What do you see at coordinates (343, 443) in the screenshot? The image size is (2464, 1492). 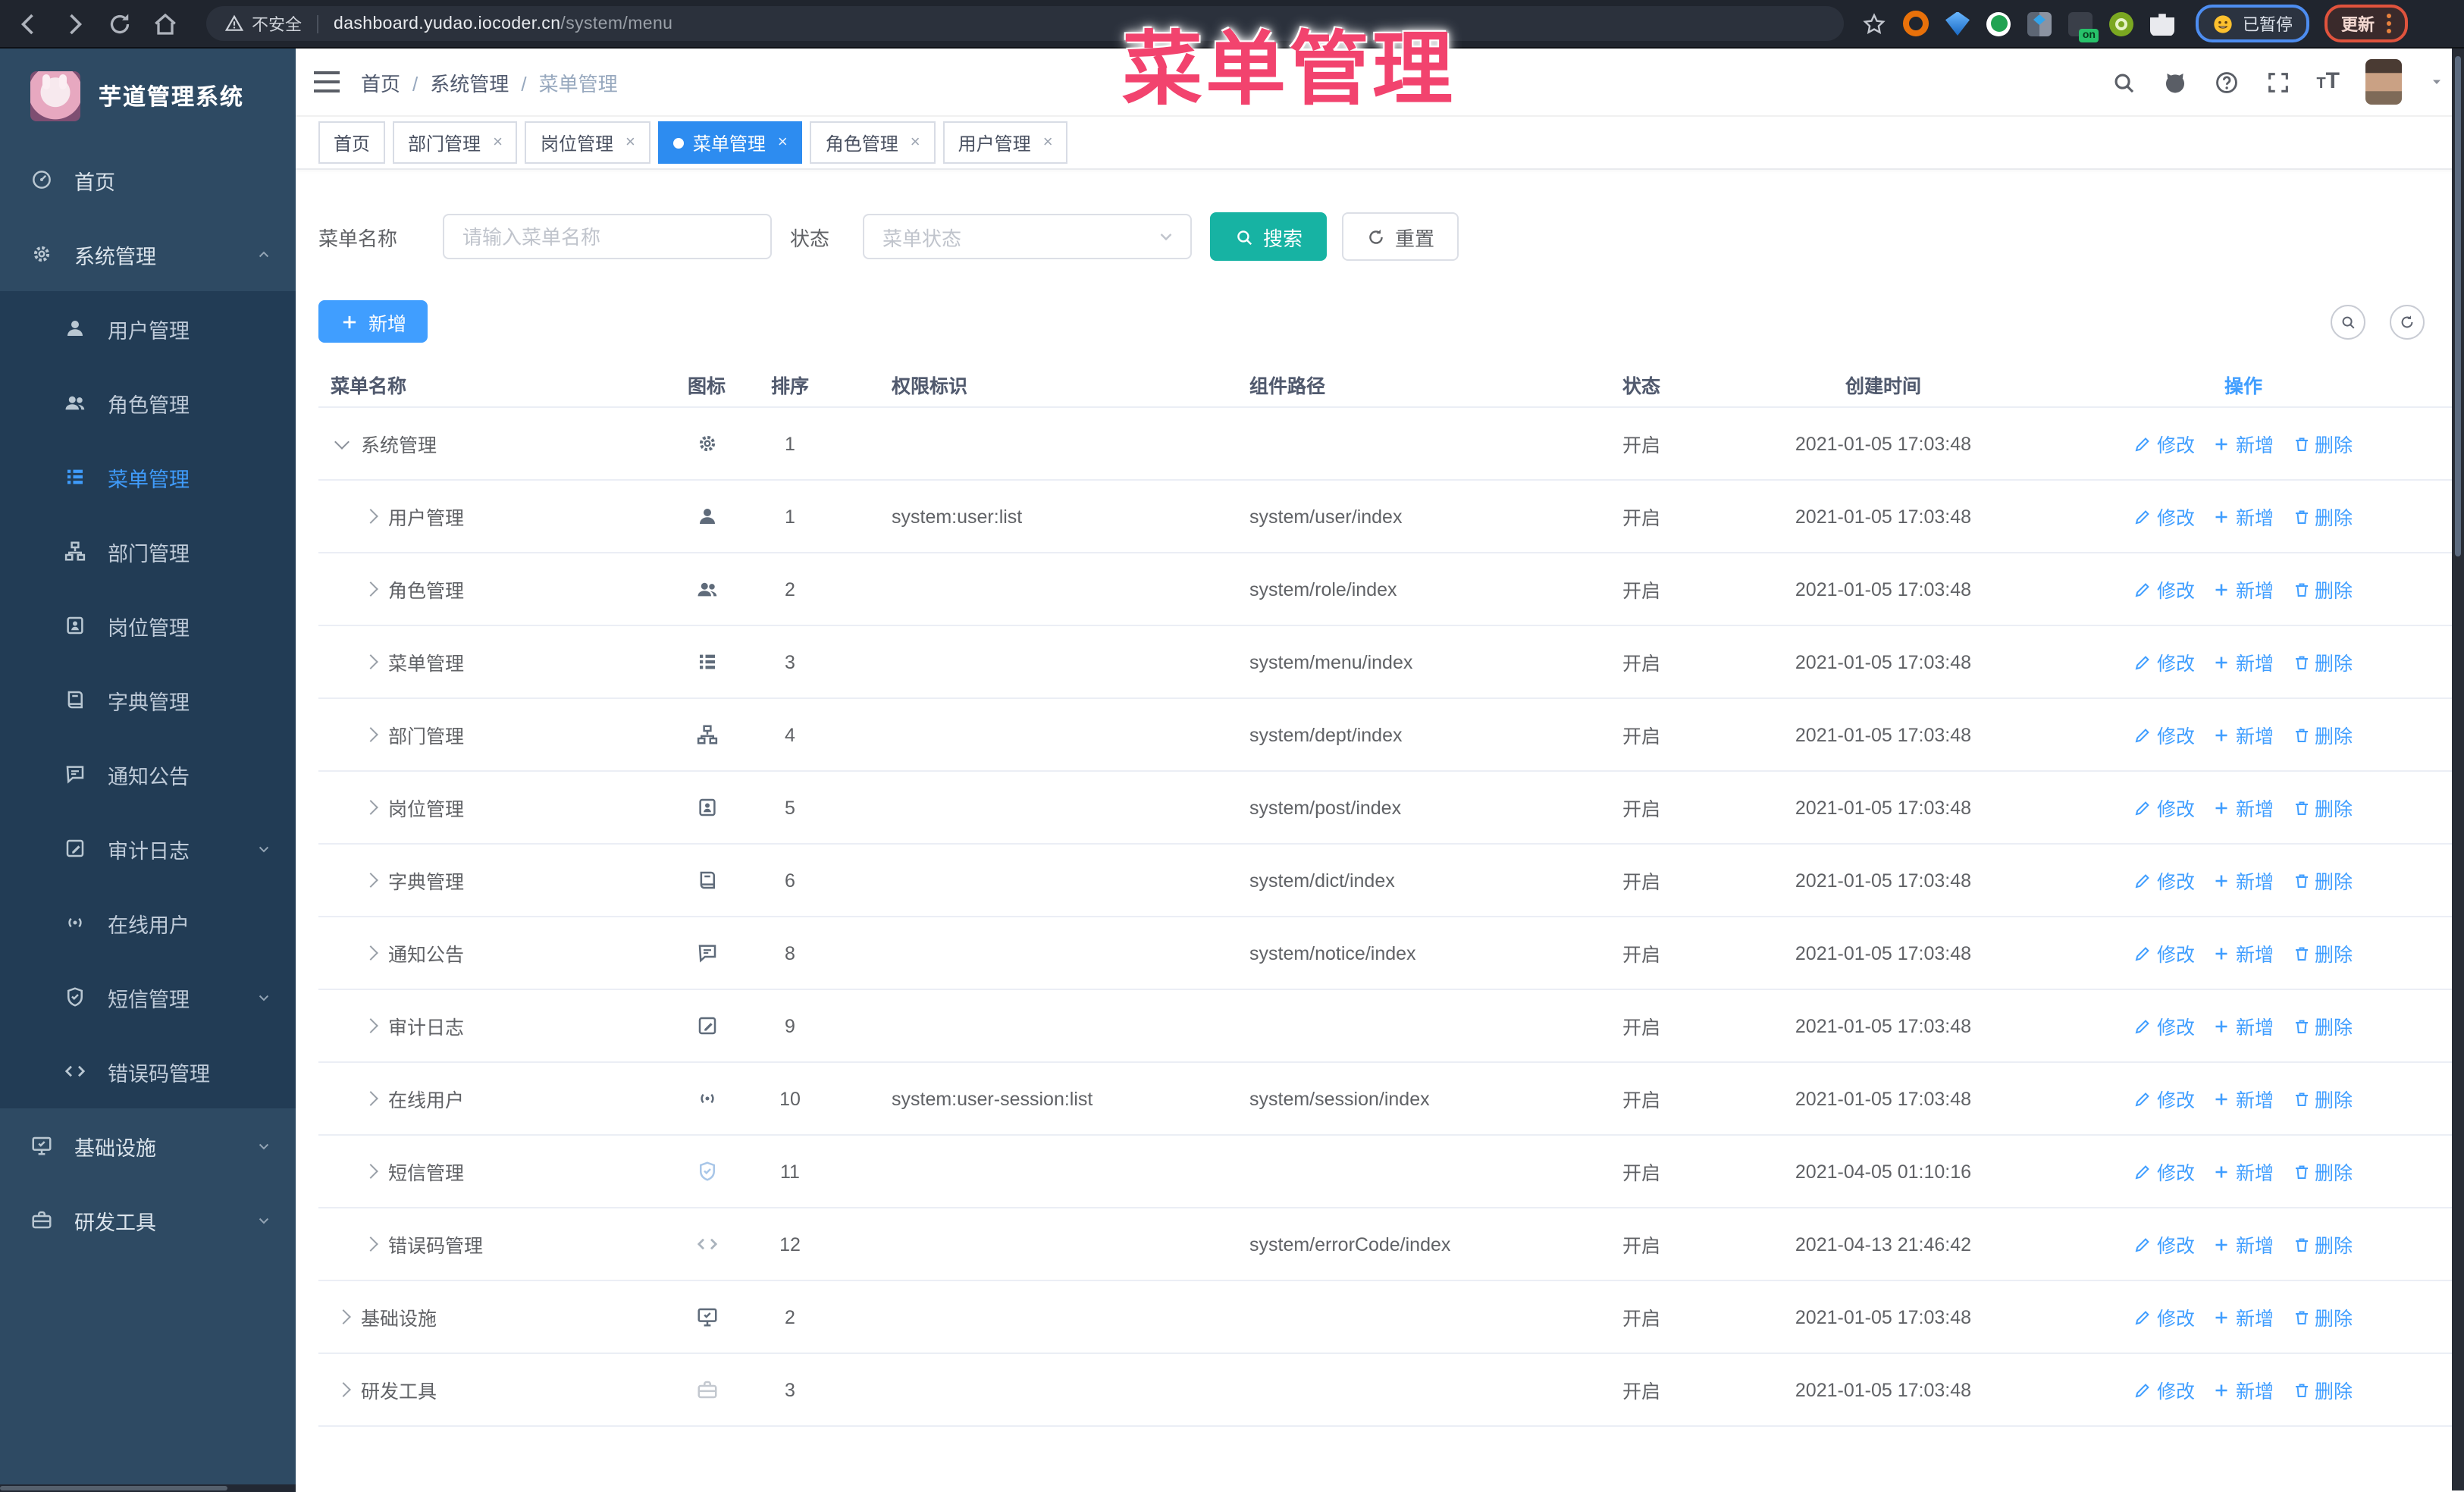 I see `collapse-toggle-icon` at bounding box center [343, 443].